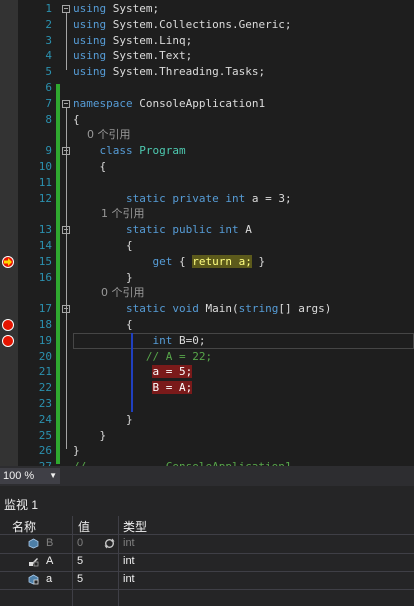  I want to click on code-line: 3 using System.Linq;, so click(207, 41).